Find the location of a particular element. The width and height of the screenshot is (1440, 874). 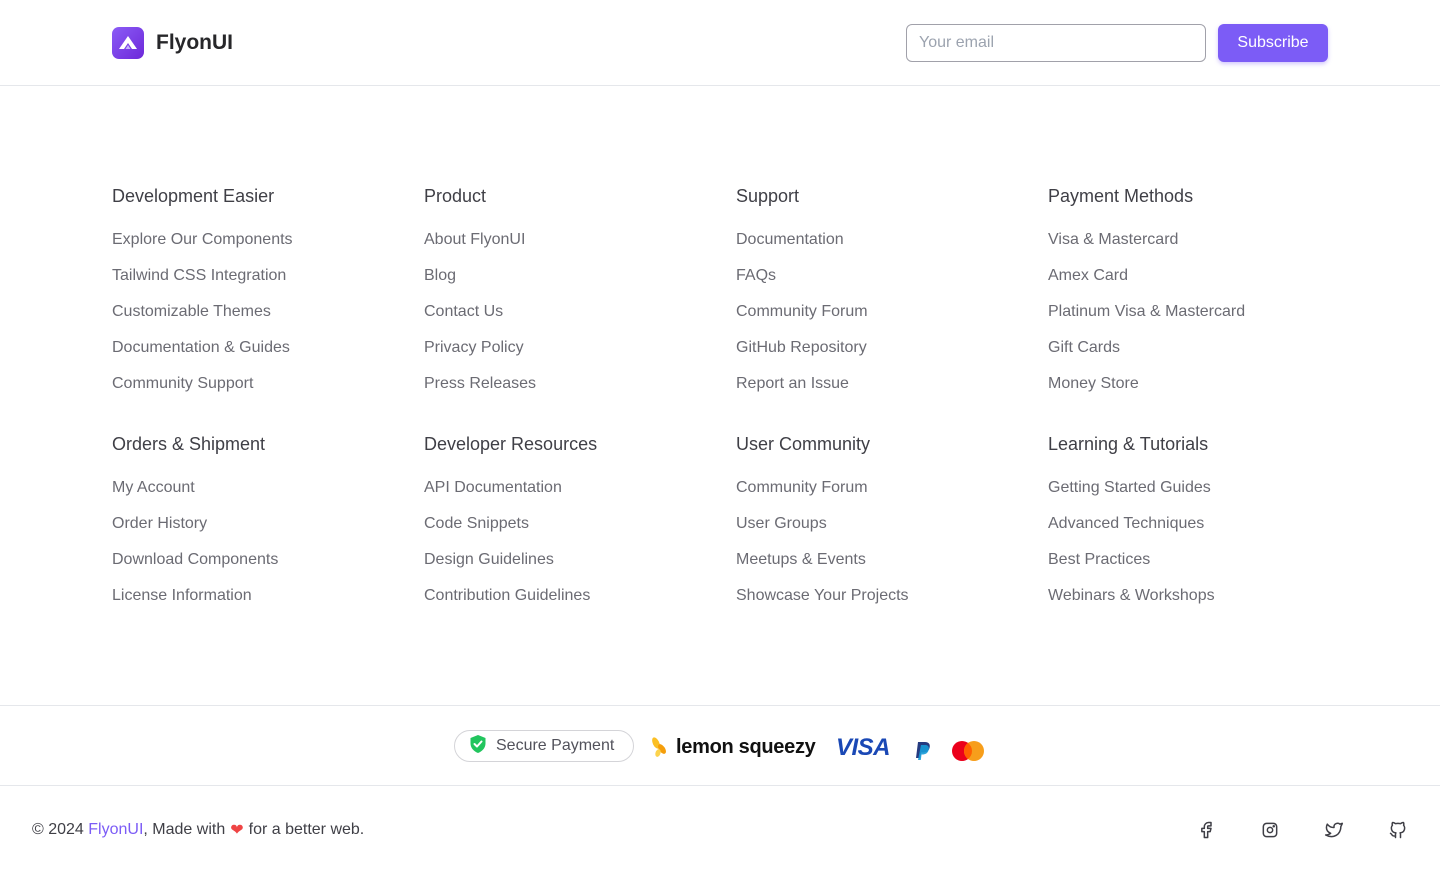

visa-logo: VISA is located at coordinates (863, 747).